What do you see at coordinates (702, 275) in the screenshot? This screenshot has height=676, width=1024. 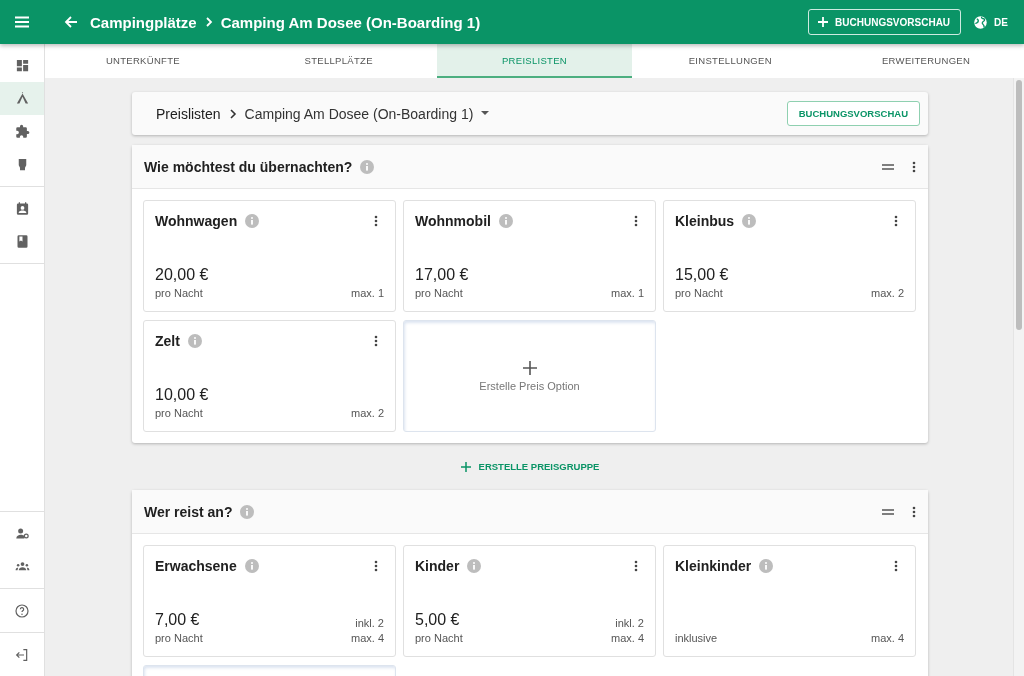 I see `option-price: 15,00 €` at bounding box center [702, 275].